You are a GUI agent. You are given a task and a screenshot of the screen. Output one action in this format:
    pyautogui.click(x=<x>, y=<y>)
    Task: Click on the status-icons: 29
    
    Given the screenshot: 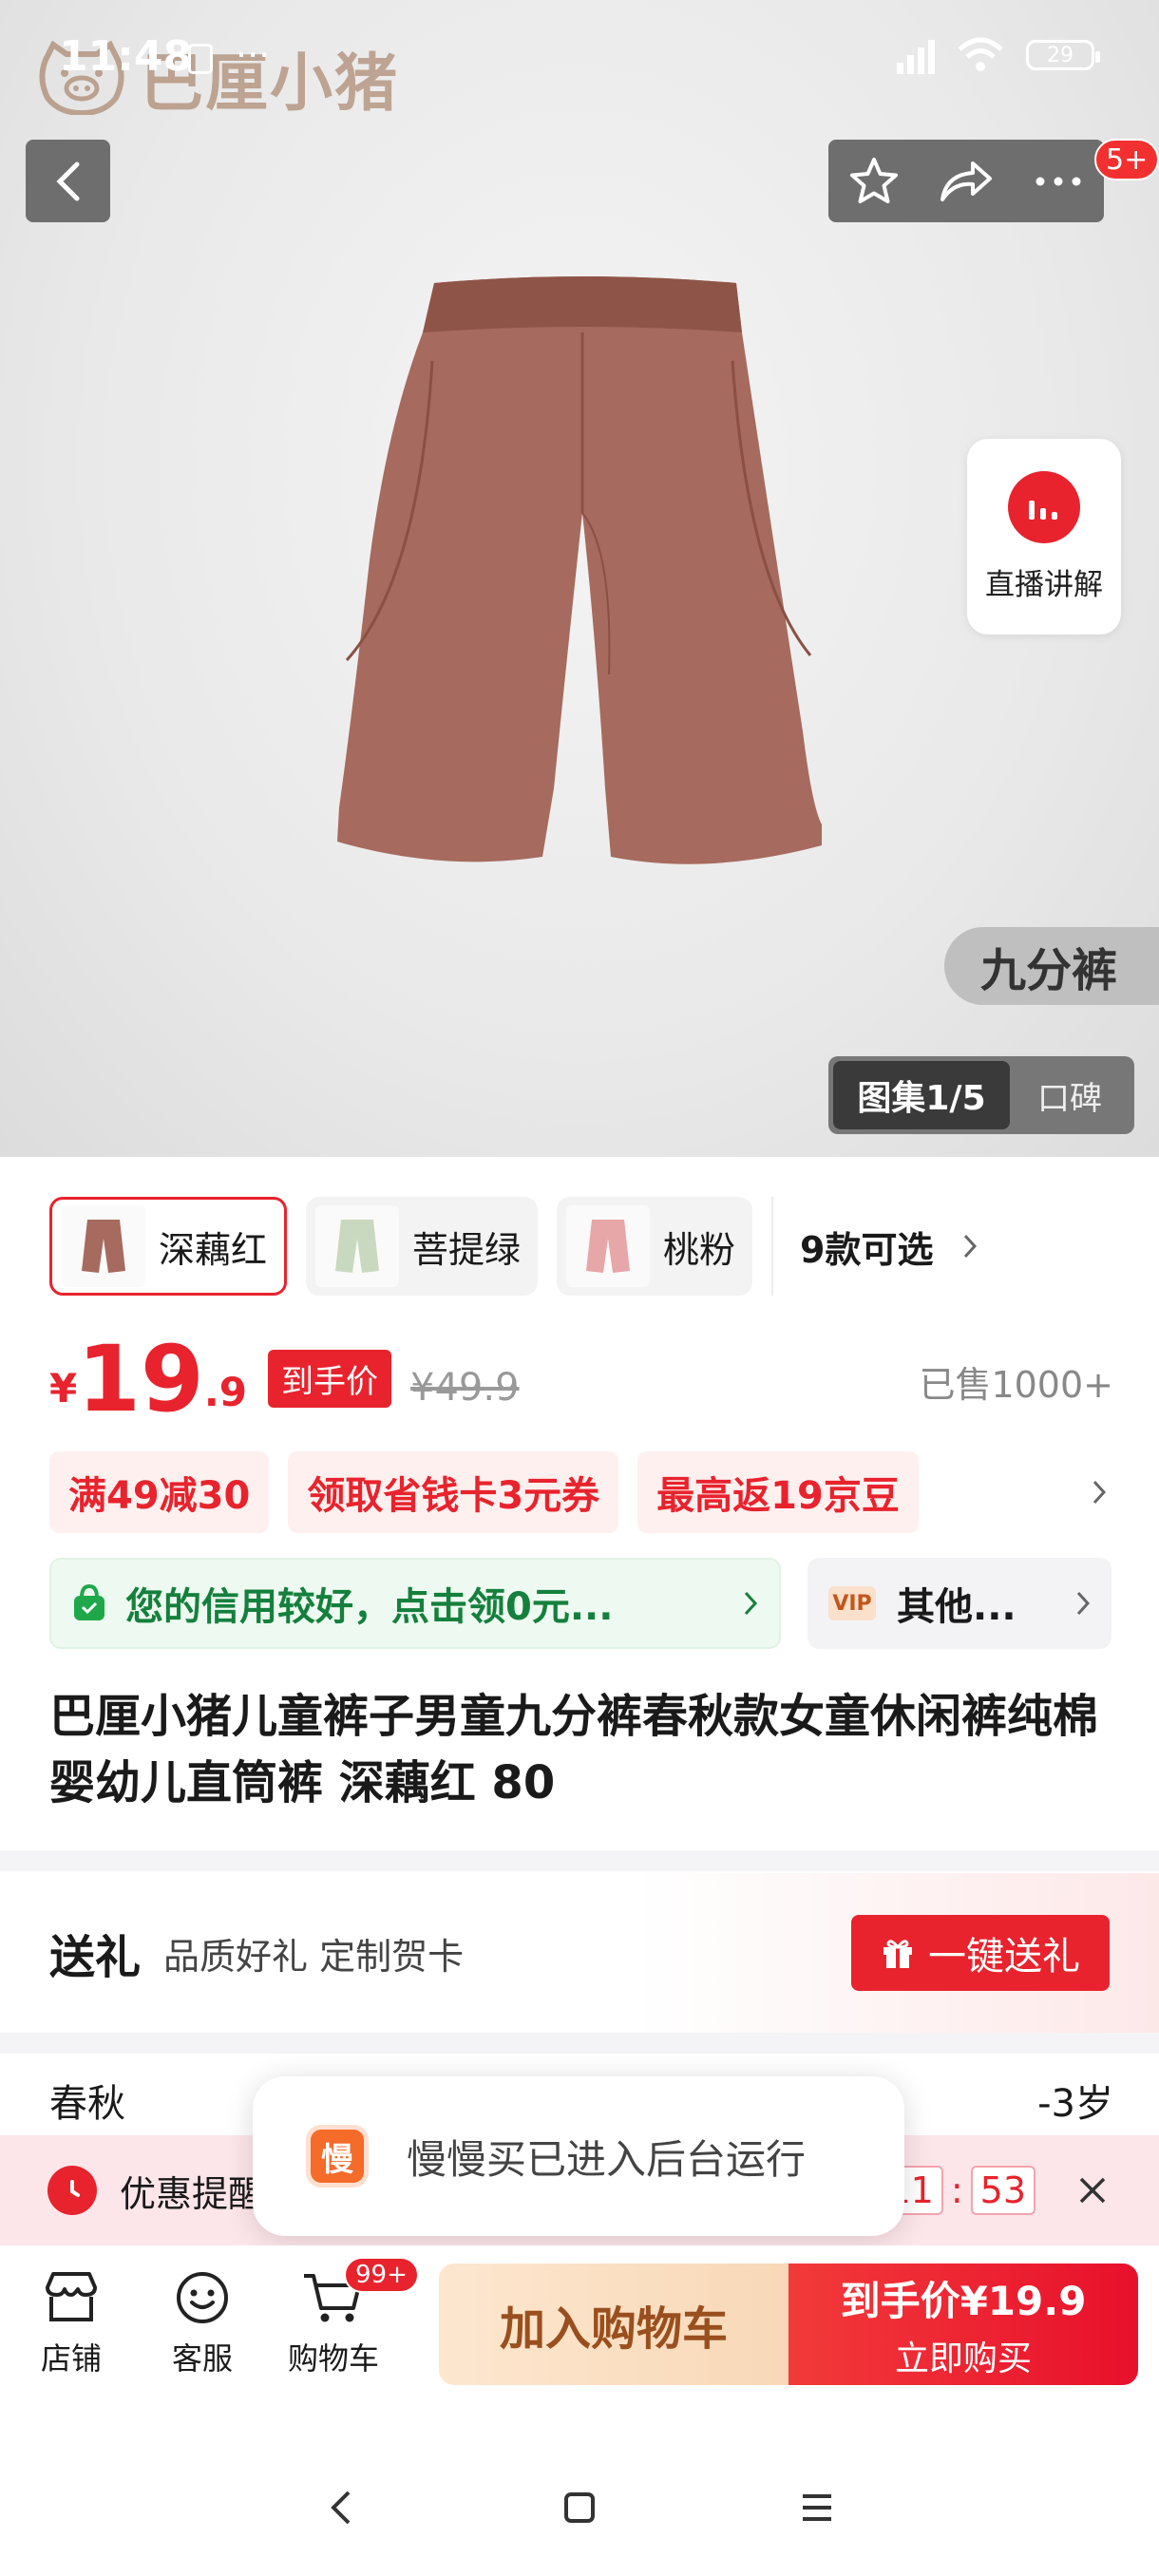 What is the action you would take?
    pyautogui.click(x=998, y=55)
    